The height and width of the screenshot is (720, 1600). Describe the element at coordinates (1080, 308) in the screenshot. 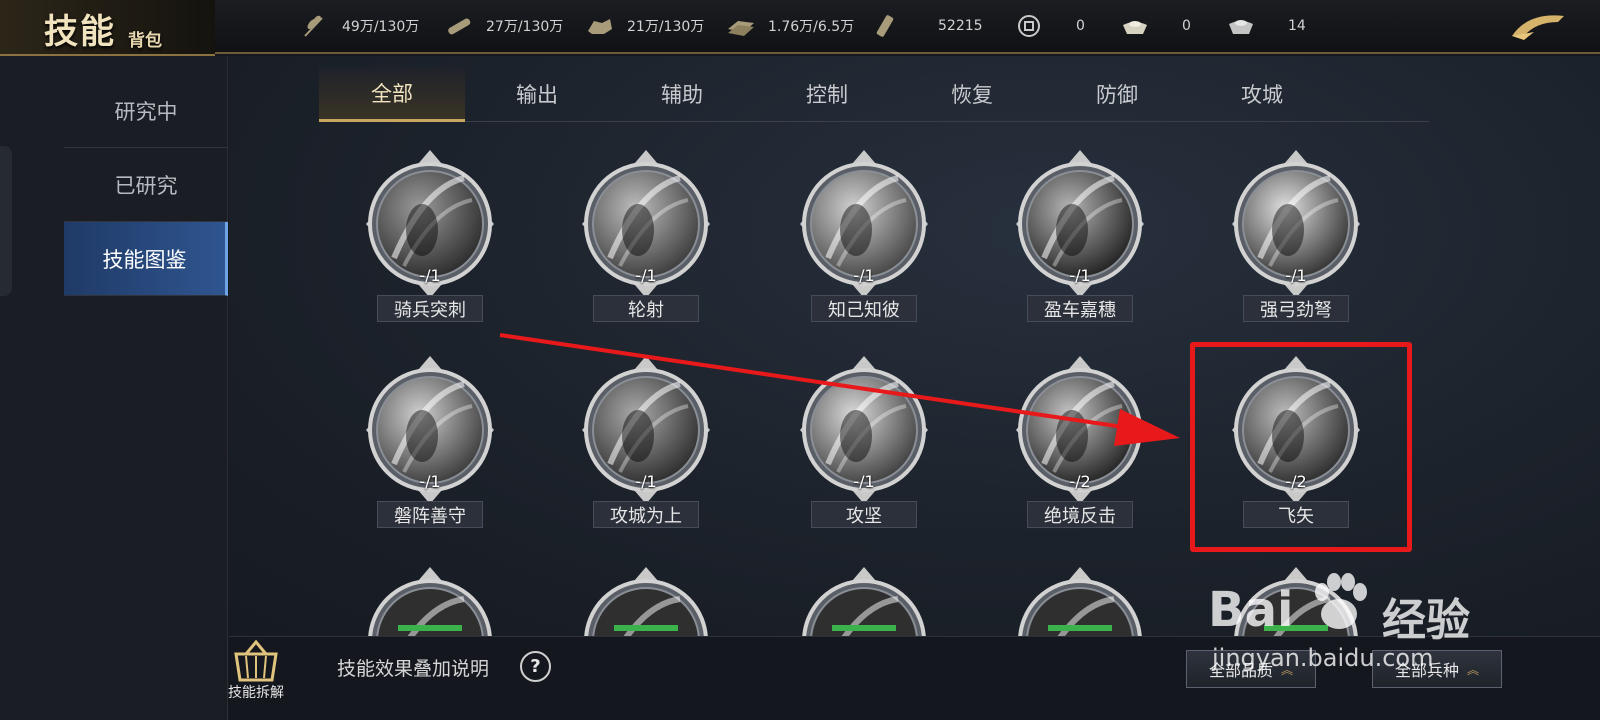

I see `skill-name: 盈车嘉穗` at that location.